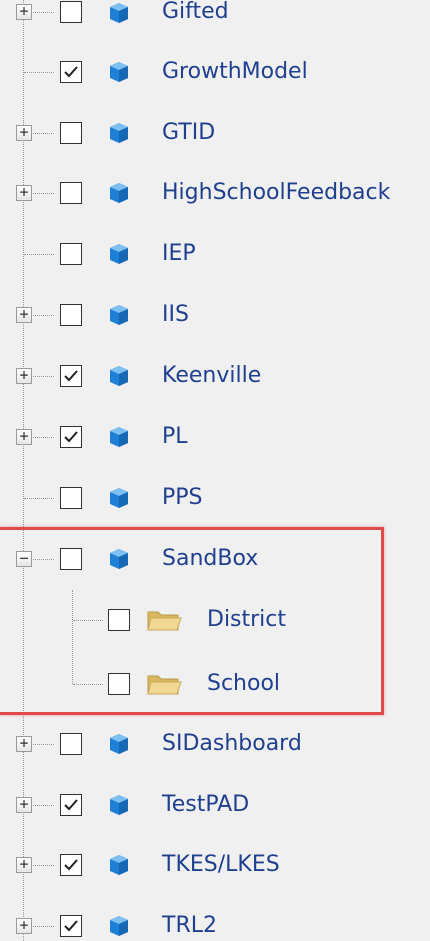  What do you see at coordinates (212, 375) in the screenshot?
I see `tree-item-label: Keenville` at bounding box center [212, 375].